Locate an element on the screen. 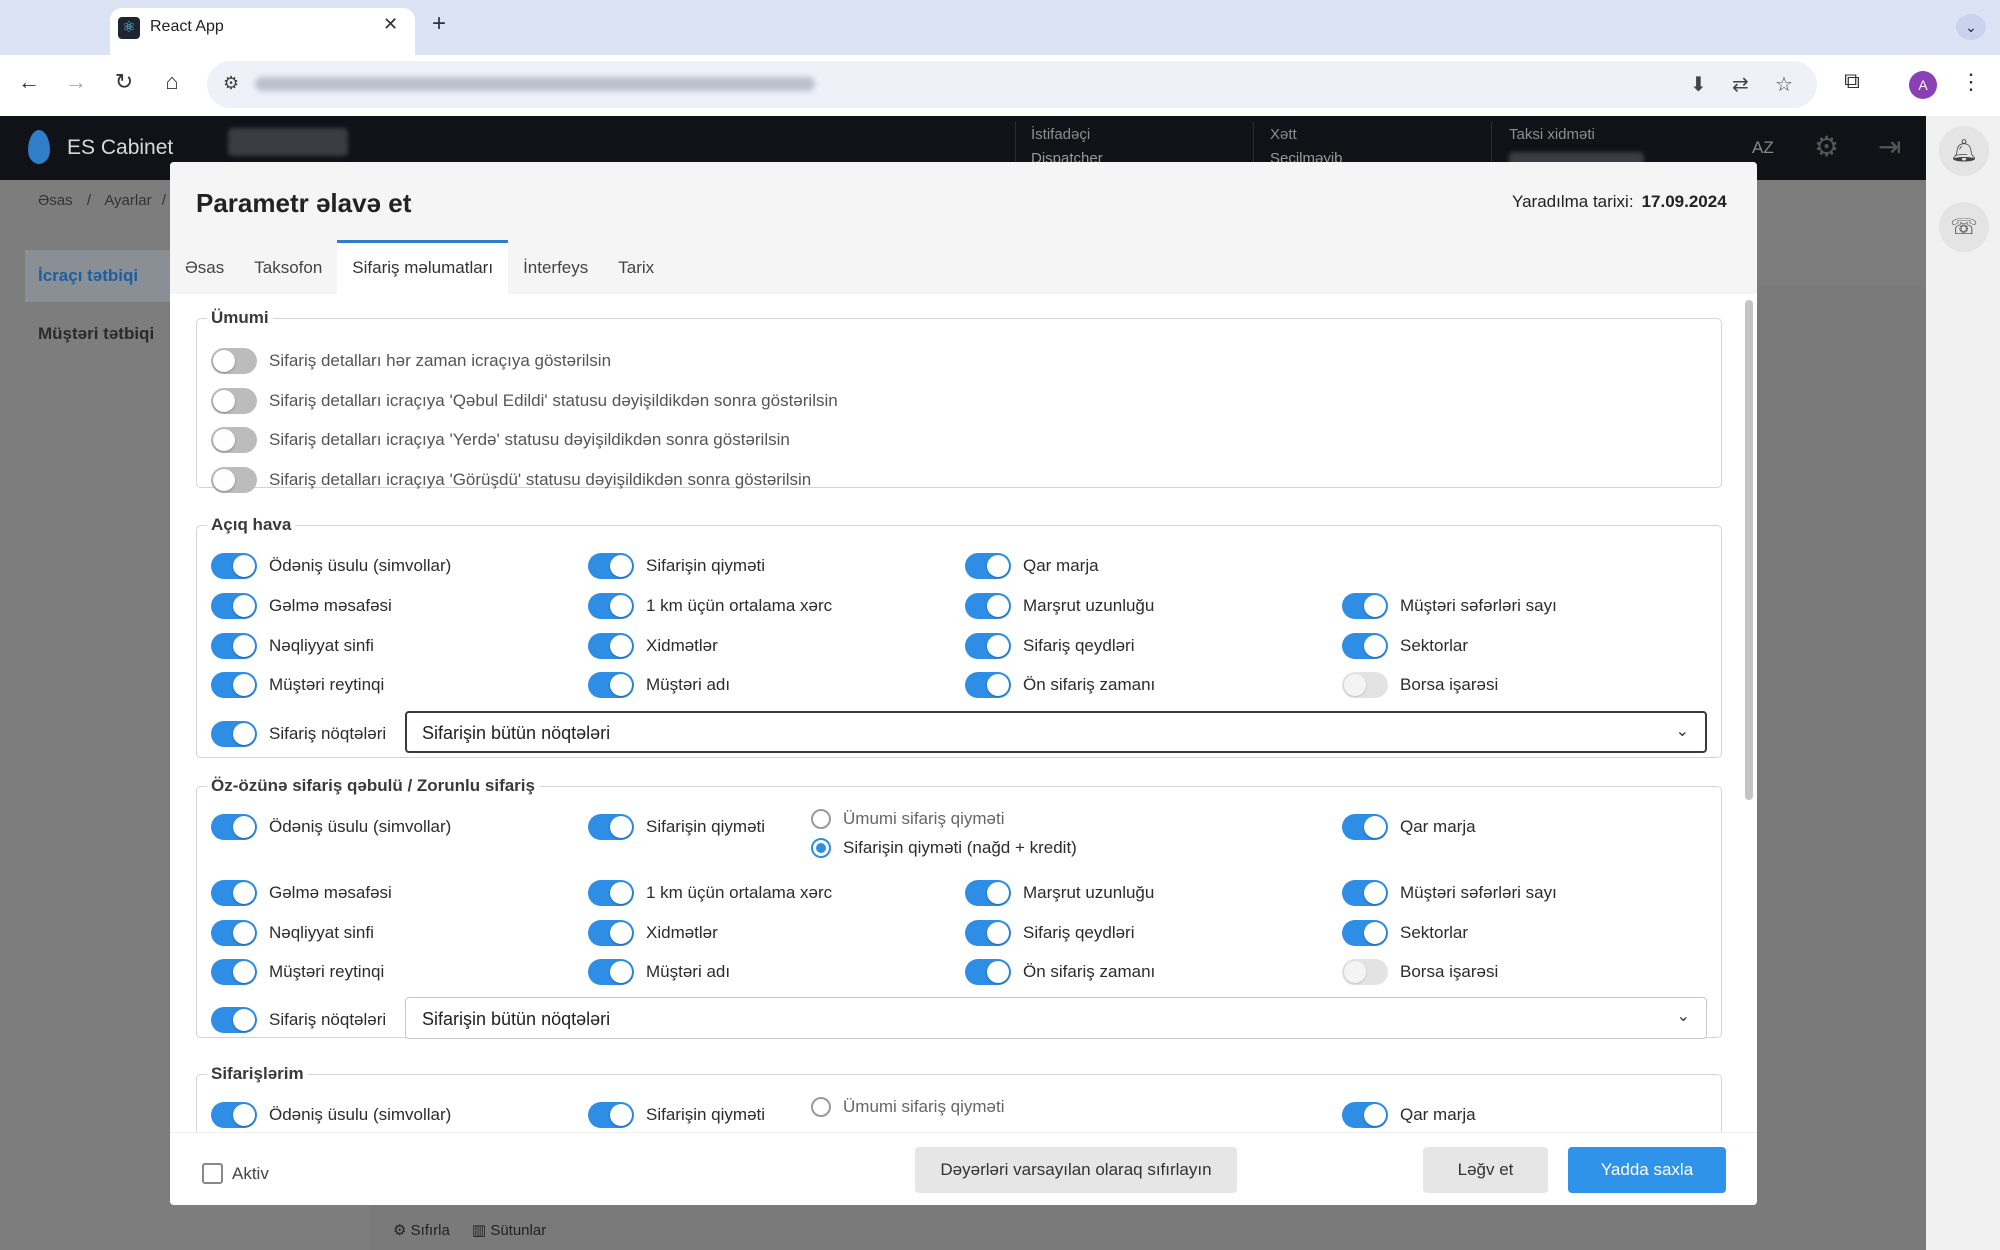 This screenshot has width=2000, height=1250. cancel-button: Ləğv et is located at coordinates (1485, 1170).